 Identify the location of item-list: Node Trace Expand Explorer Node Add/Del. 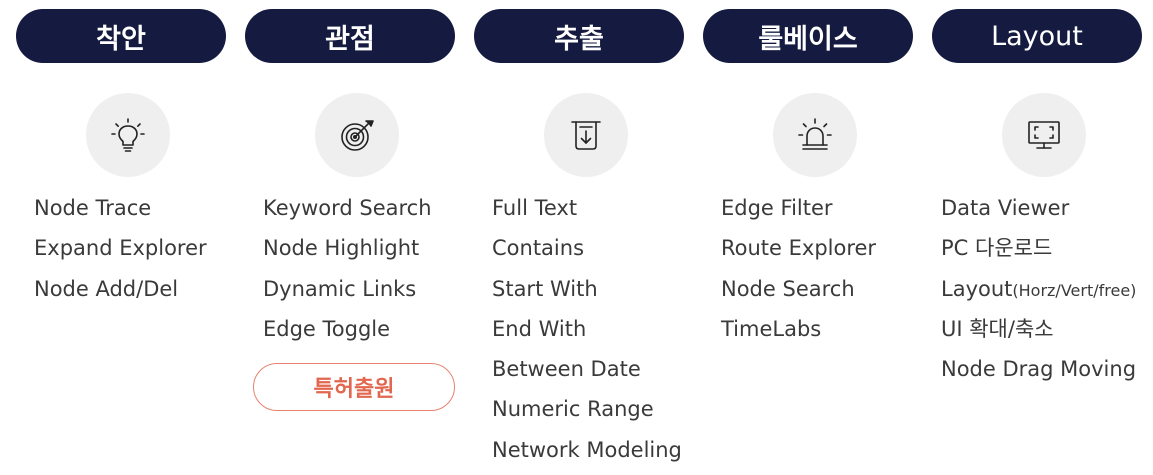
(120, 253).